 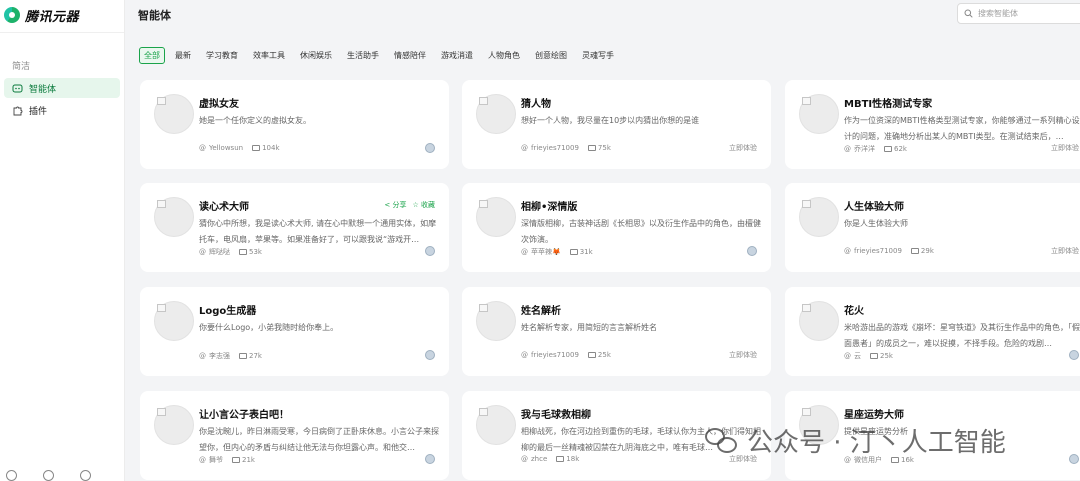 What do you see at coordinates (598, 55) in the screenshot?
I see `tab-writing: 灵魂写手` at bounding box center [598, 55].